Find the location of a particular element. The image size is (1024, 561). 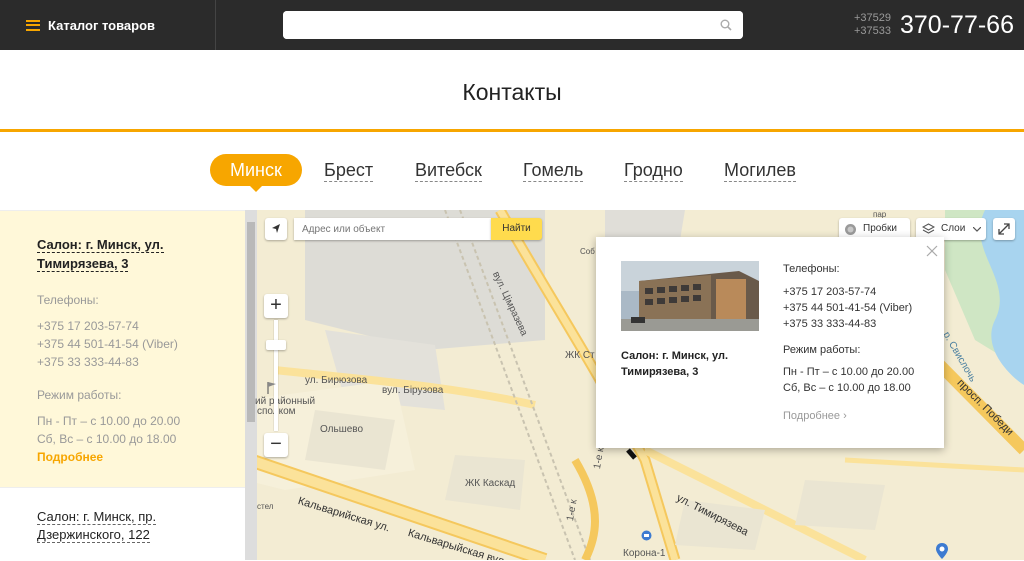

expand-icon is located at coordinates (1004, 229).